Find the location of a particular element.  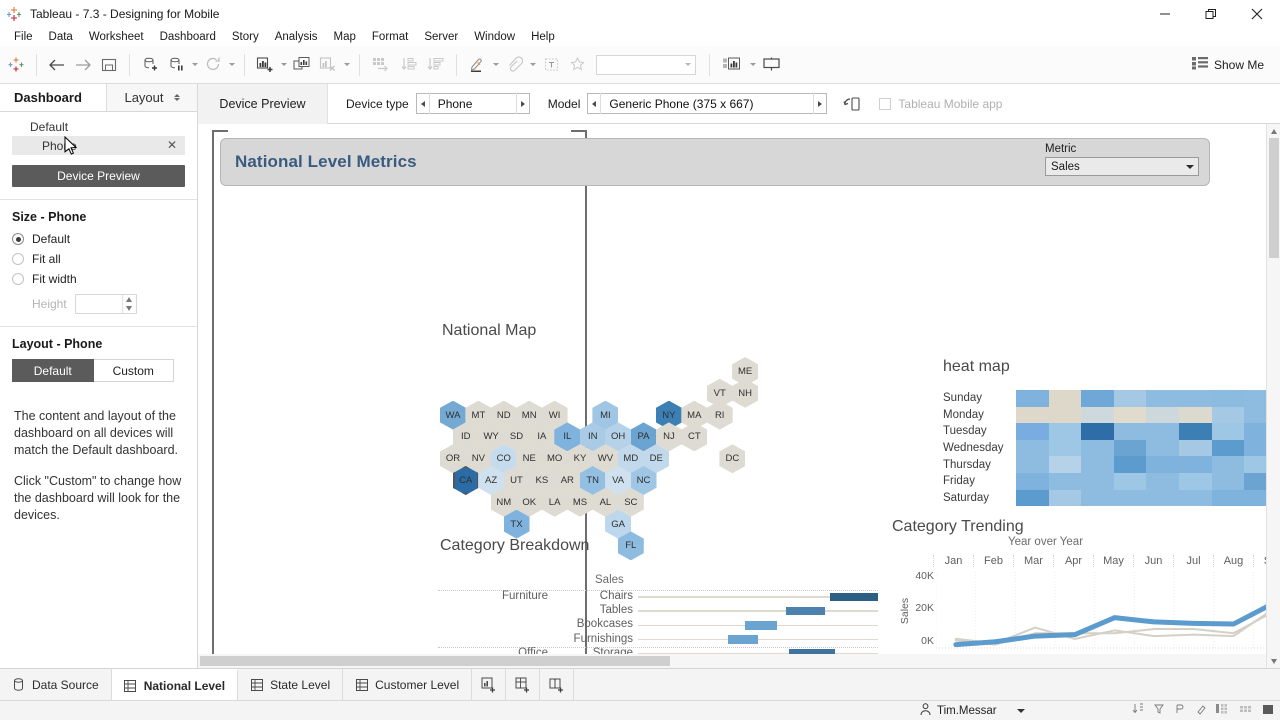

menu-analysis: Analysis is located at coordinates (296, 37).